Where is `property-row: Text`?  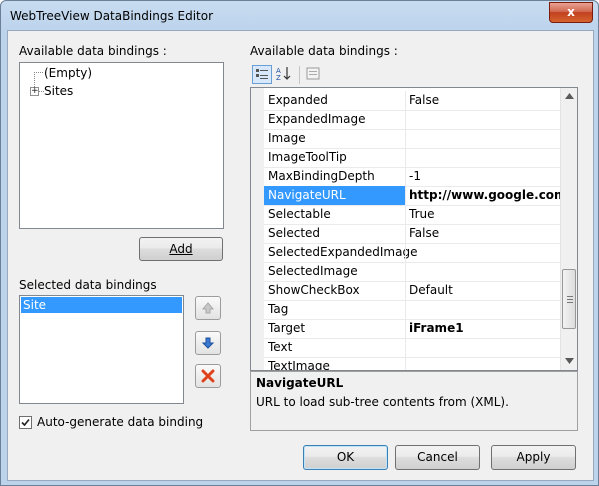
property-row: Text is located at coordinates (412, 348).